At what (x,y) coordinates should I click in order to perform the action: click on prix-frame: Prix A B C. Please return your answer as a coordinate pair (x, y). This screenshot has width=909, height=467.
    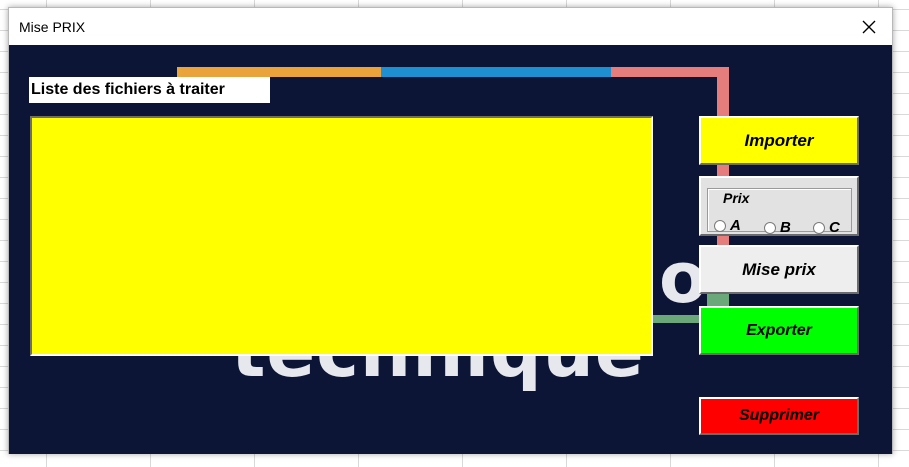
    Looking at the image, I should click on (779, 212).